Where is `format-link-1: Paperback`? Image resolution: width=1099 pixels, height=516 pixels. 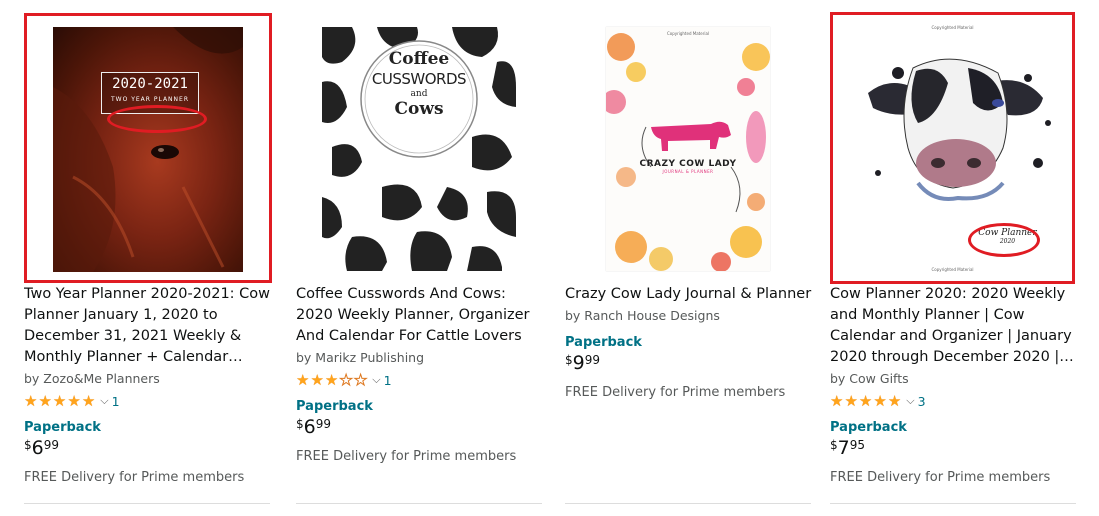 format-link-1: Paperback is located at coordinates (149, 427).